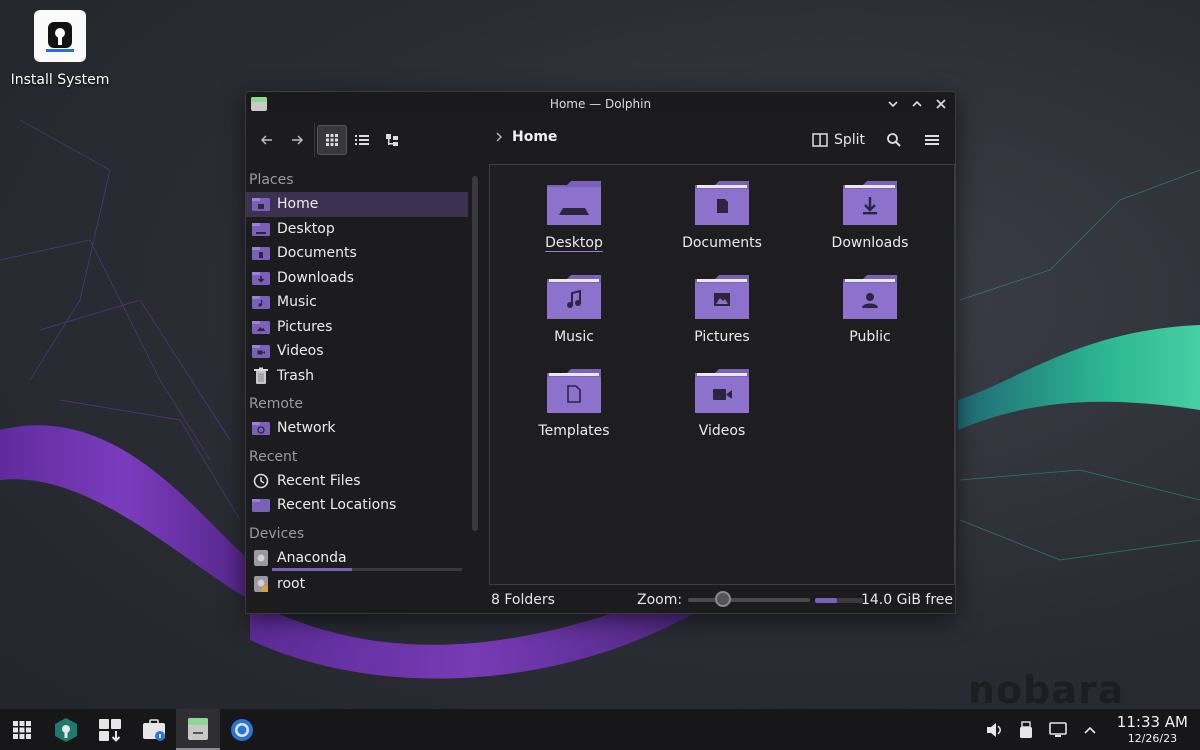  What do you see at coordinates (870, 337) in the screenshot?
I see `folder-label: Public` at bounding box center [870, 337].